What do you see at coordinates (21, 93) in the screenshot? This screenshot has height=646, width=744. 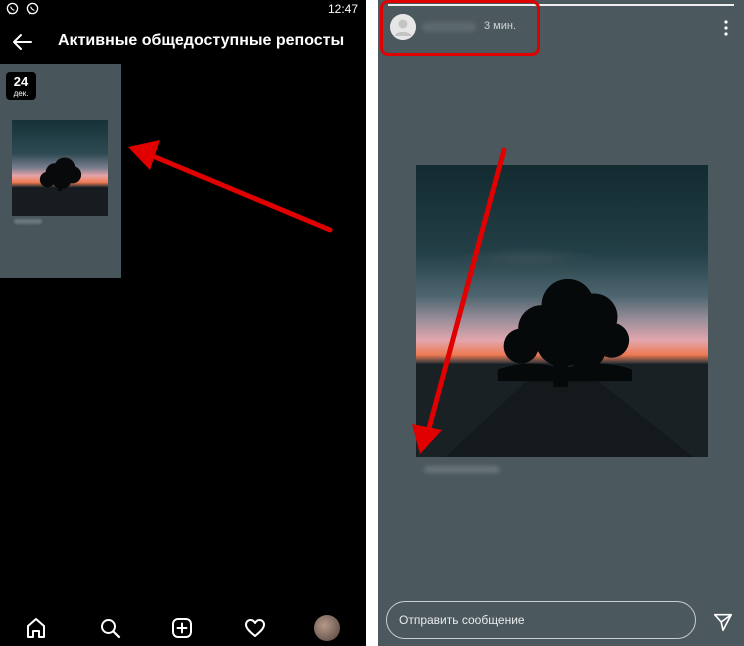 I see `date-month: дек.` at bounding box center [21, 93].